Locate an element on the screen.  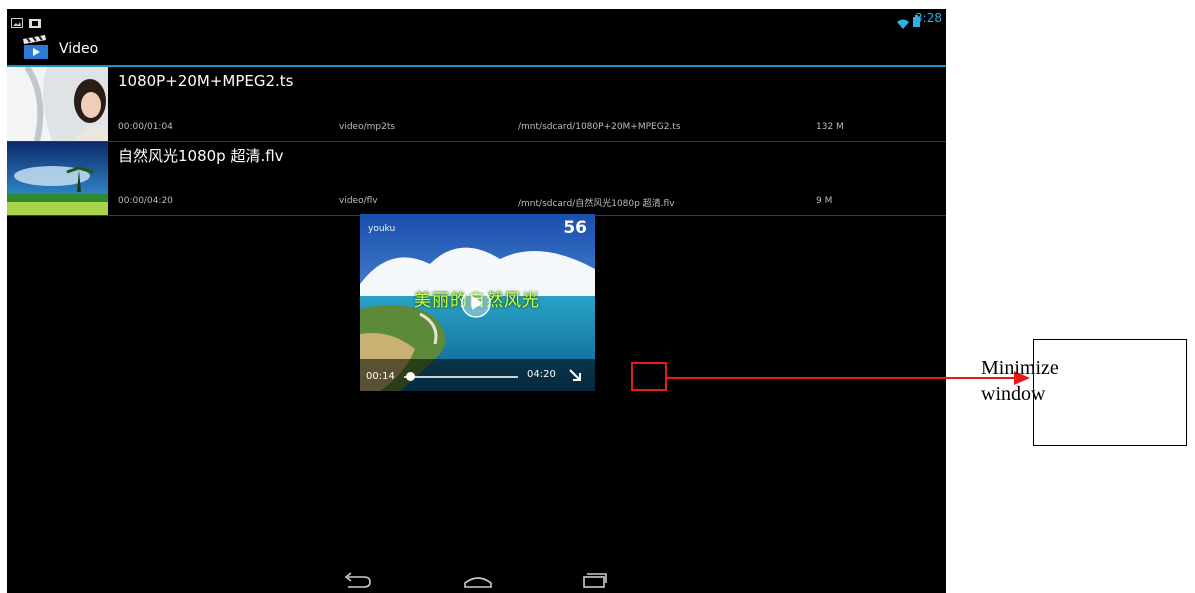
screenshot-notification-icon is located at coordinates (35, 22).